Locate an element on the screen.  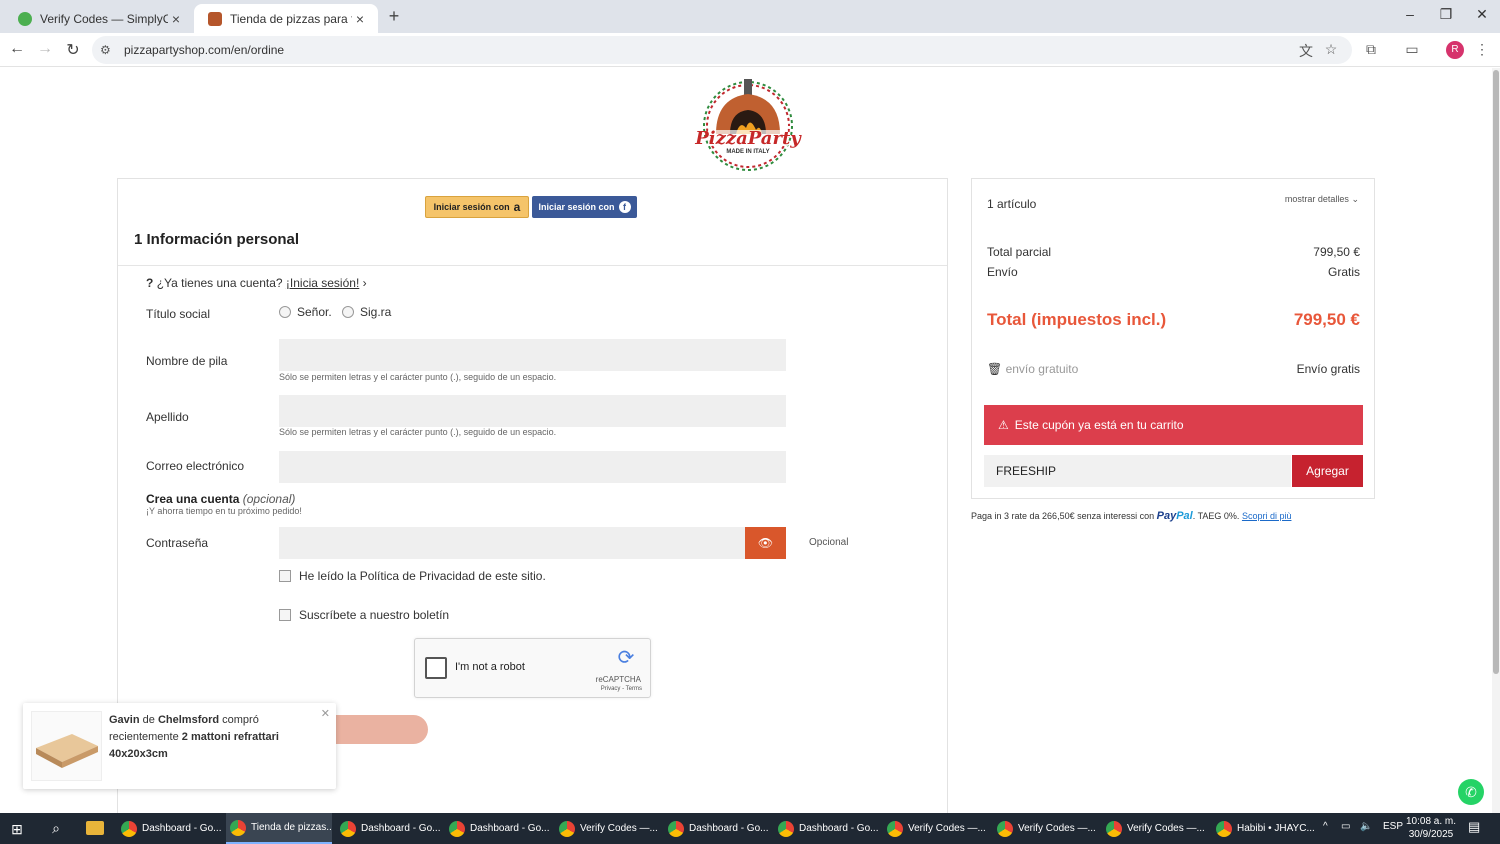
amazon-login-button: Iniciar sesión con a is located at coordinates (477, 207).